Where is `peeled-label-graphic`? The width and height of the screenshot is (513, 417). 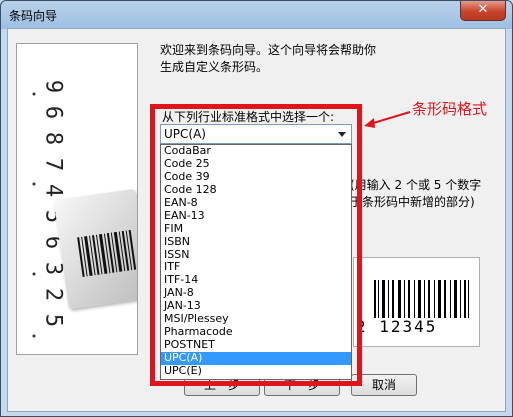
peeled-label-graphic is located at coordinates (95, 249).